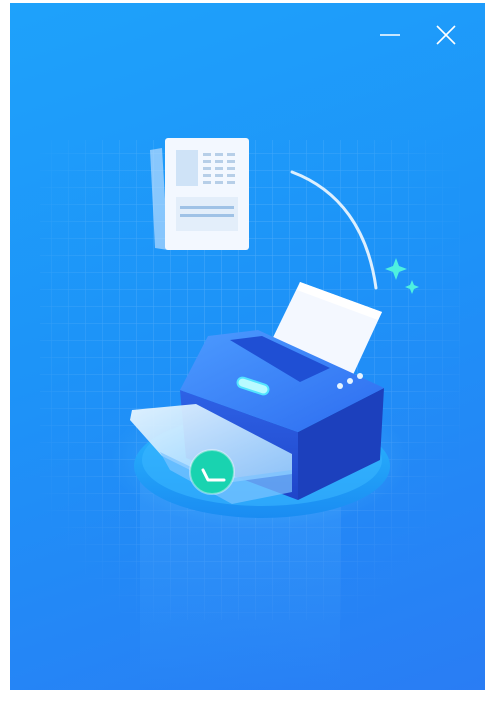  What do you see at coordinates (418, 35) in the screenshot?
I see `window-controls` at bounding box center [418, 35].